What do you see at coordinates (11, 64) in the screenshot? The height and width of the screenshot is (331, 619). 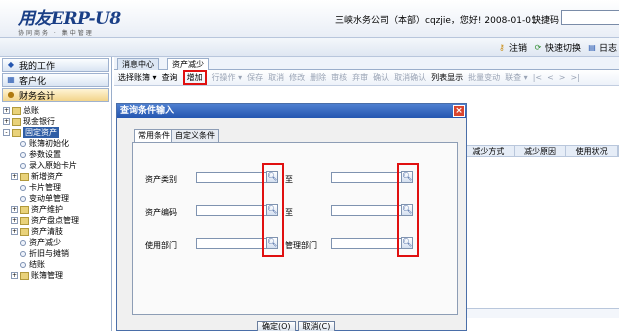 I see `my-work-icon: ◆` at bounding box center [11, 64].